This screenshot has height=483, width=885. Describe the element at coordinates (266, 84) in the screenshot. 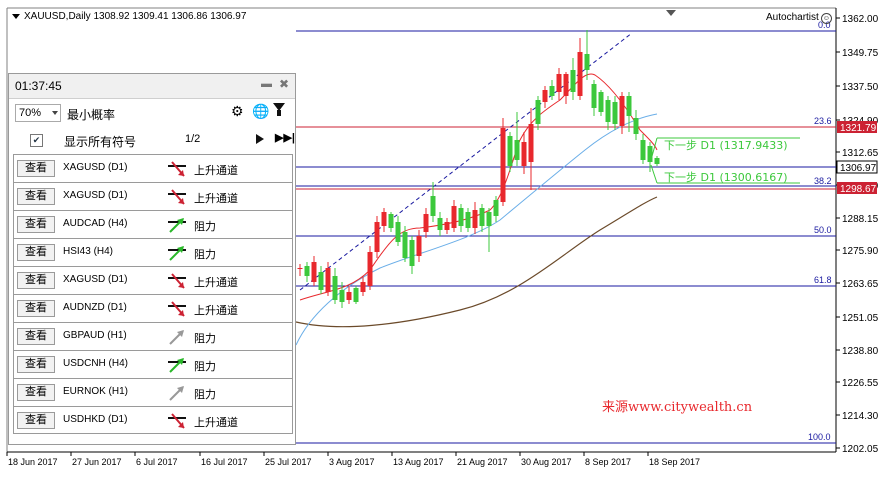

I see `minimize-icon: ▬` at that location.